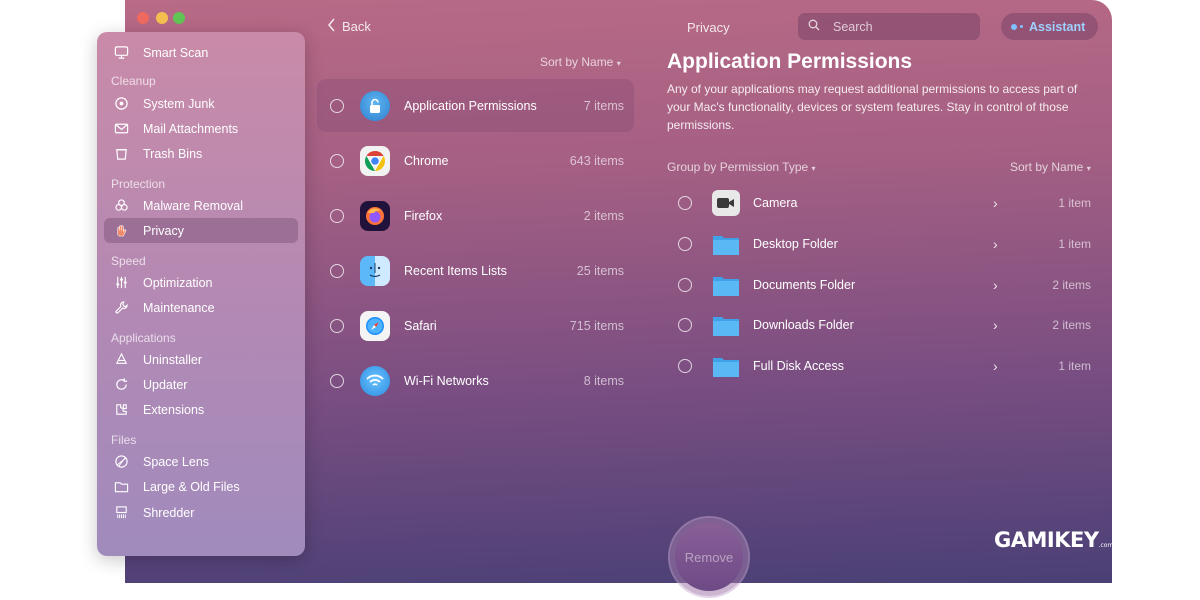 The height and width of the screenshot is (600, 1200). Describe the element at coordinates (121, 513) in the screenshot. I see `shredder-icon` at that location.